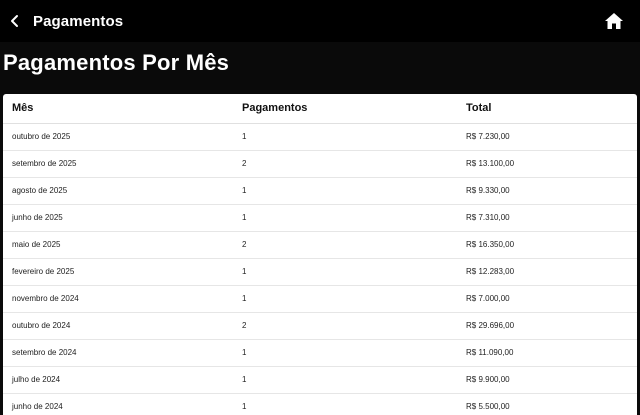  What do you see at coordinates (118, 404) in the screenshot?
I see `cell-month: junho de 2024` at bounding box center [118, 404].